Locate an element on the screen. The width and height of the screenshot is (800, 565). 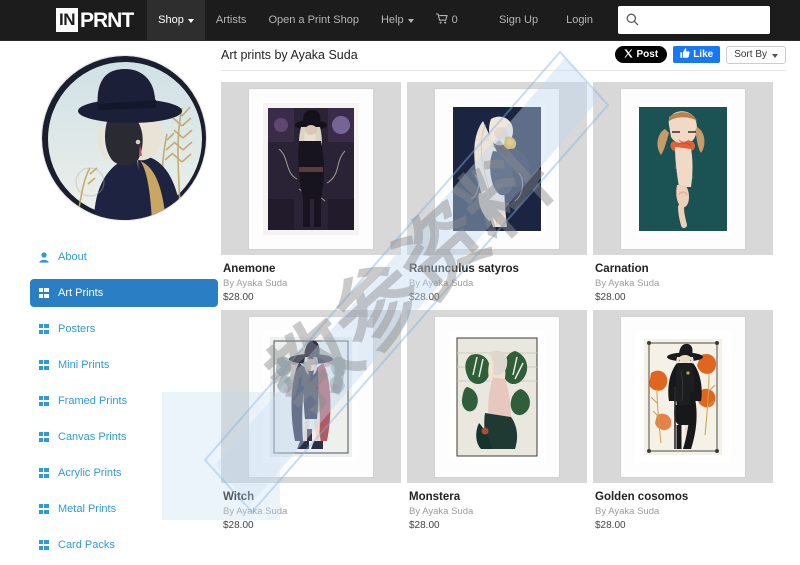
x-post-button: Post is located at coordinates (641, 54).